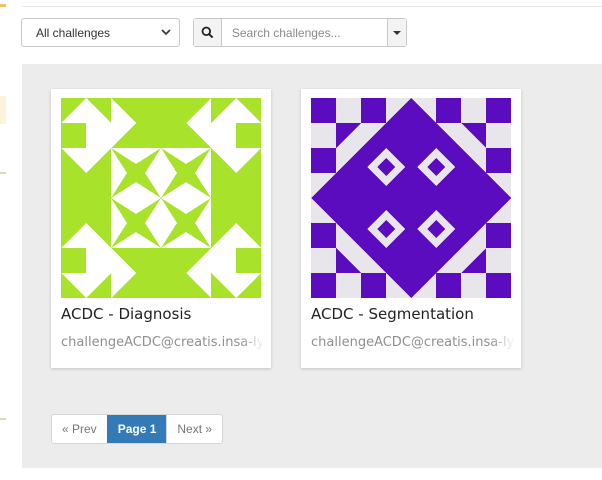 Image resolution: width=602 pixels, height=480 pixels. I want to click on challenge-card-title: ACDC - Diagnosis, so click(126, 314).